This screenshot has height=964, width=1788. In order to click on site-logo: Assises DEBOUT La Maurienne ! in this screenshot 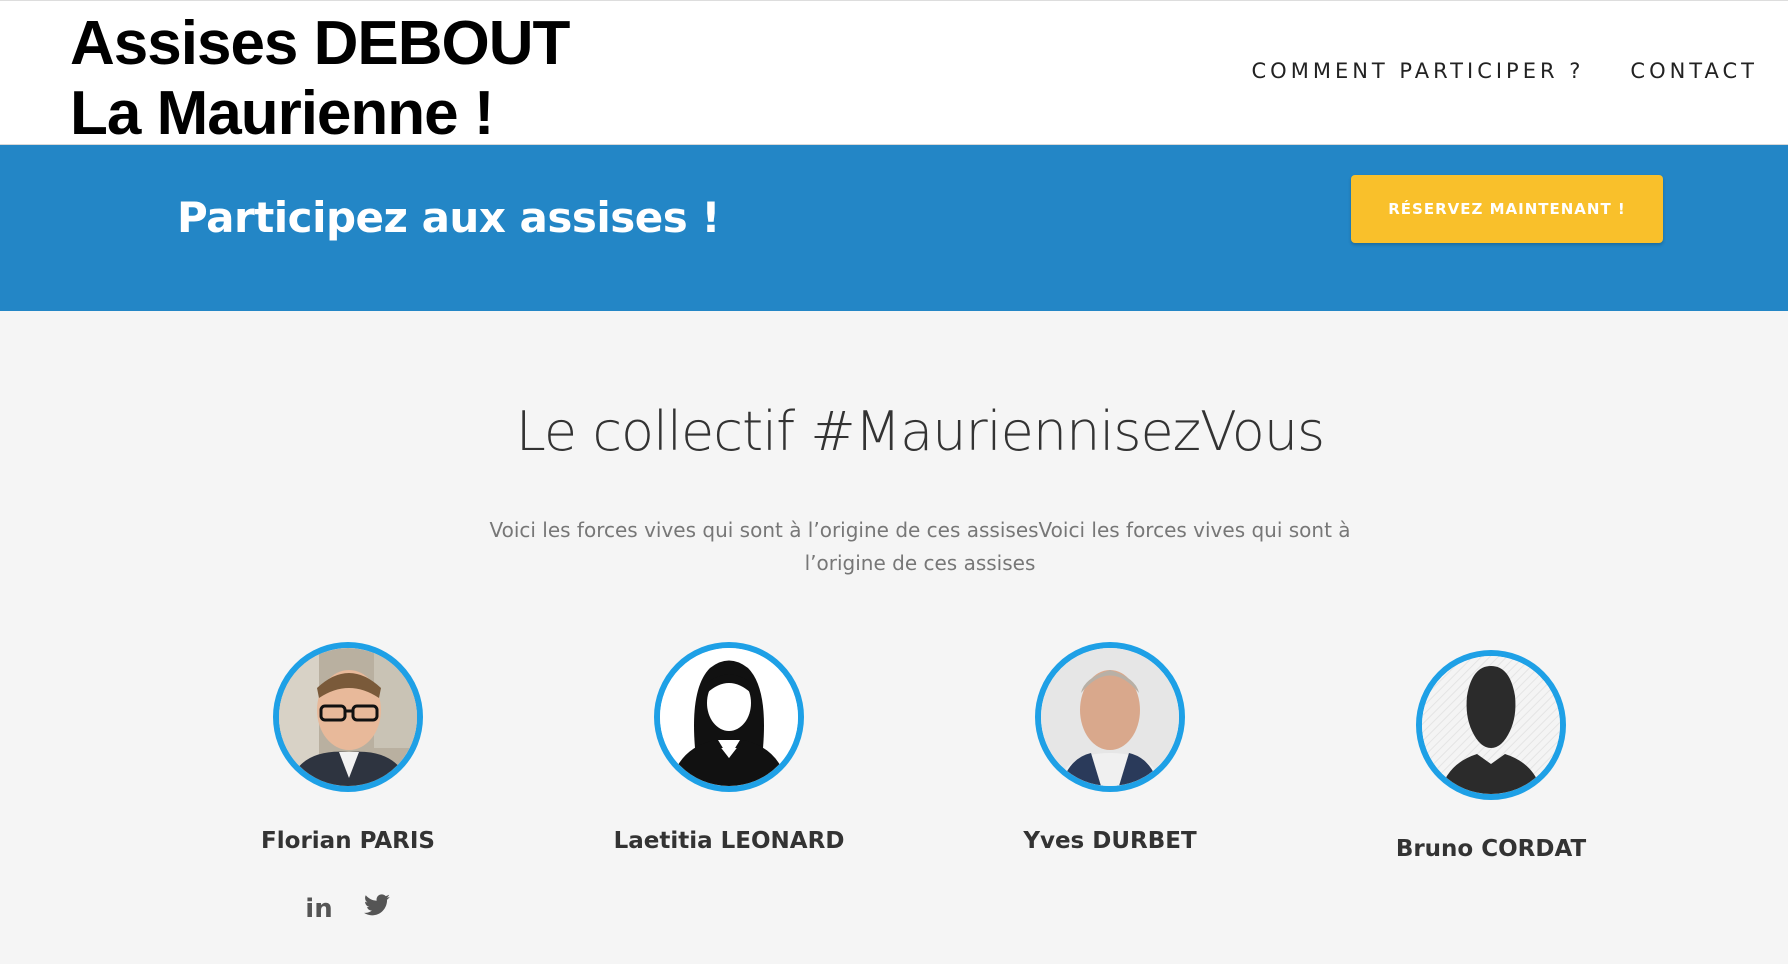, I will do `click(320, 79)`.